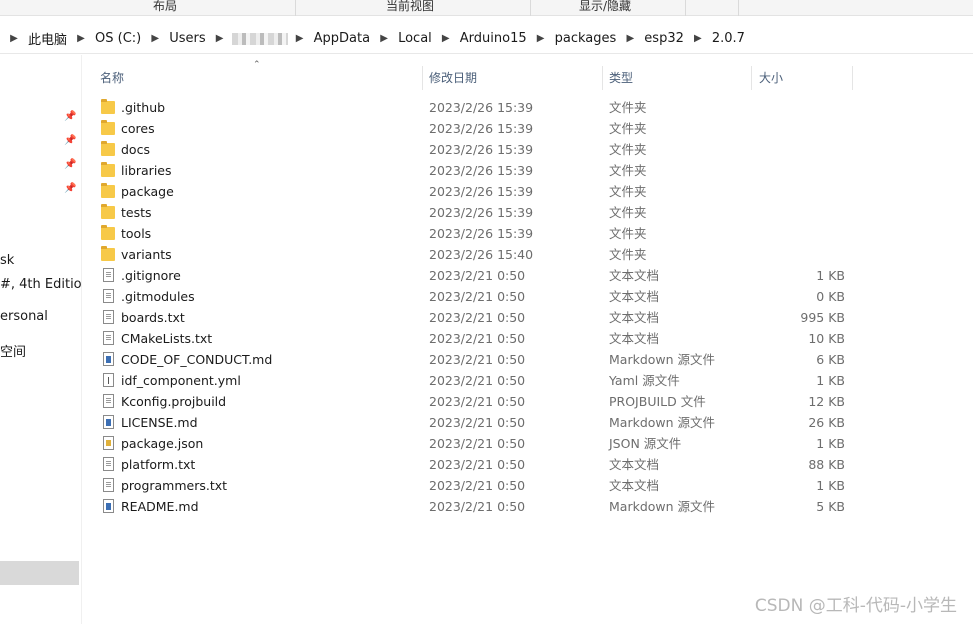 This screenshot has height=624, width=973. Describe the element at coordinates (822, 317) in the screenshot. I see `file-size: 995 KB` at that location.